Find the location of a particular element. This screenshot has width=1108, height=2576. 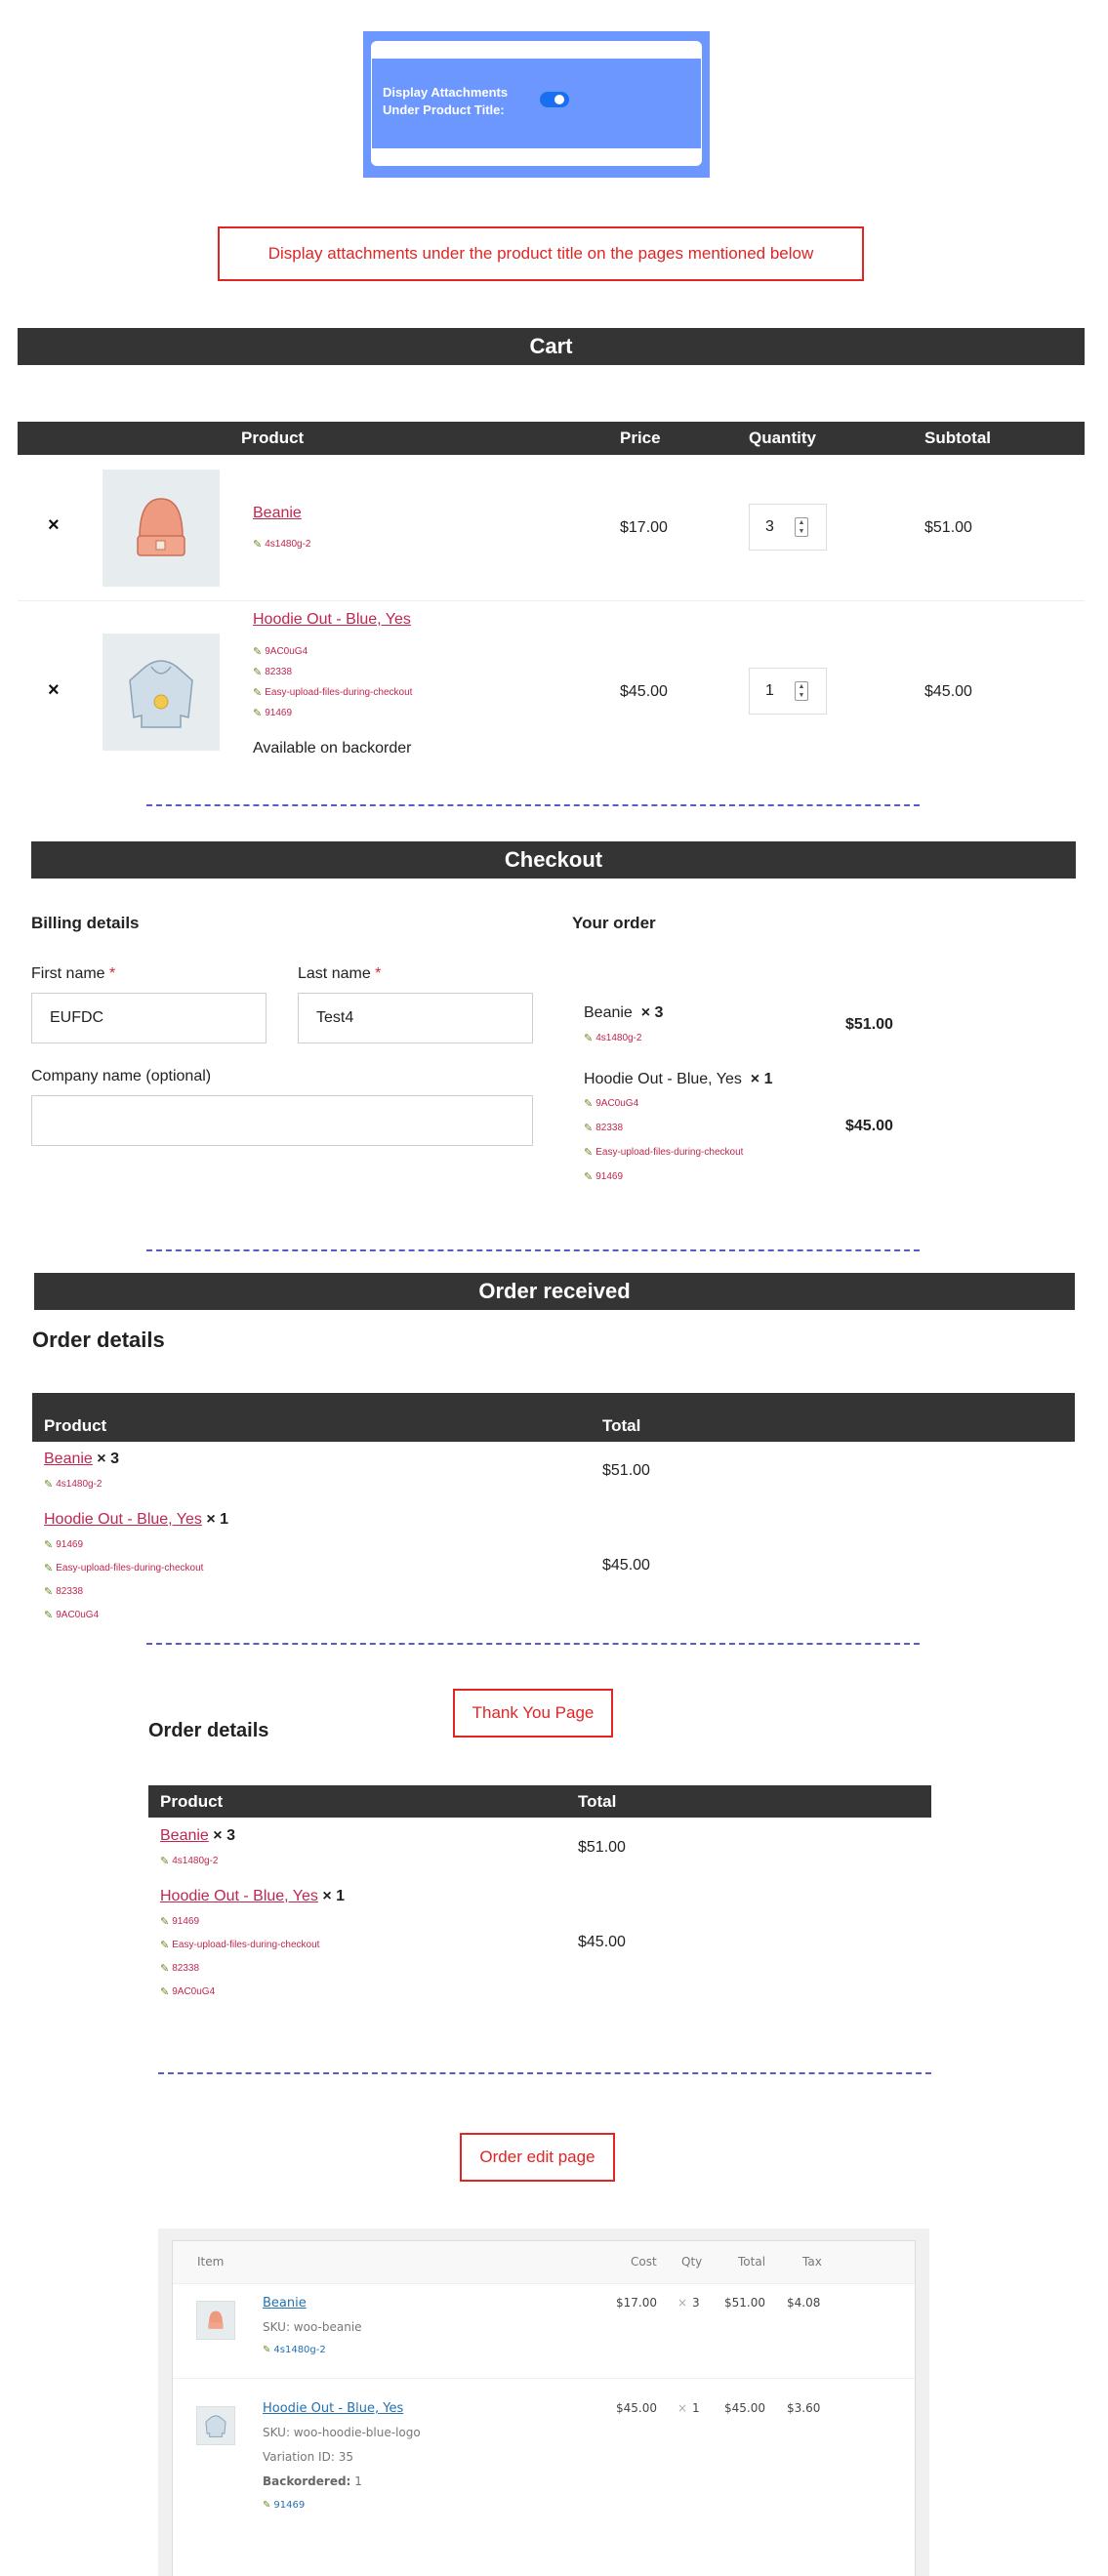

edit-item-variation: Variation ID: 35 is located at coordinates (308, 2457).